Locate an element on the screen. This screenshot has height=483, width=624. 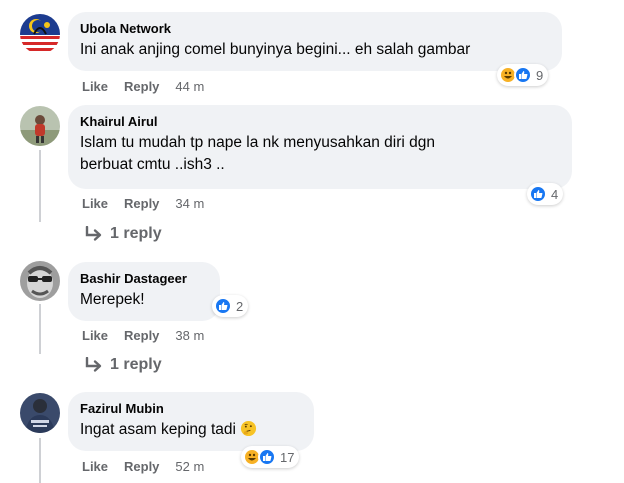
comment-actions: Like Reply 44 m is located at coordinates (143, 86).